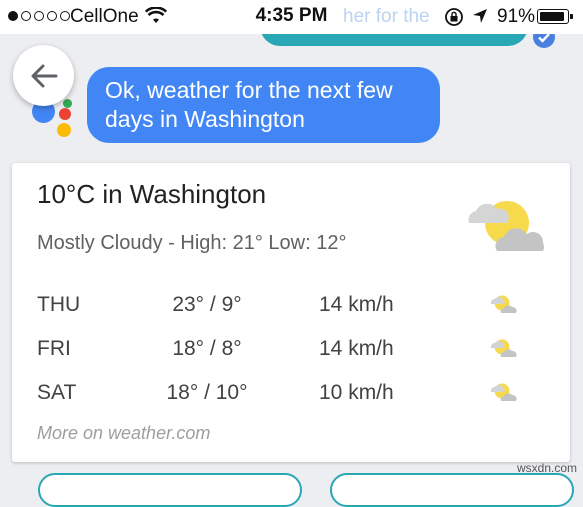 Image resolution: width=583 pixels, height=507 pixels. What do you see at coordinates (291, 396) in the screenshot?
I see `forecast-row: SAT 18° / 10° 10 km/h` at bounding box center [291, 396].